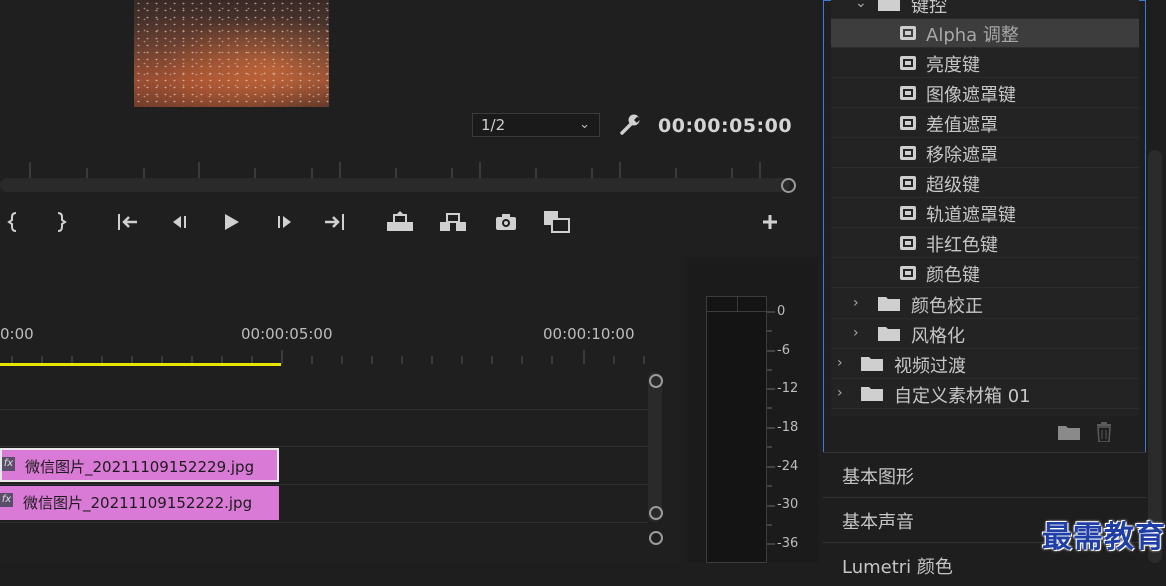 Image resolution: width=1166 pixels, height=586 pixels. I want to click on monitor-scrub-bar, so click(395, 185).